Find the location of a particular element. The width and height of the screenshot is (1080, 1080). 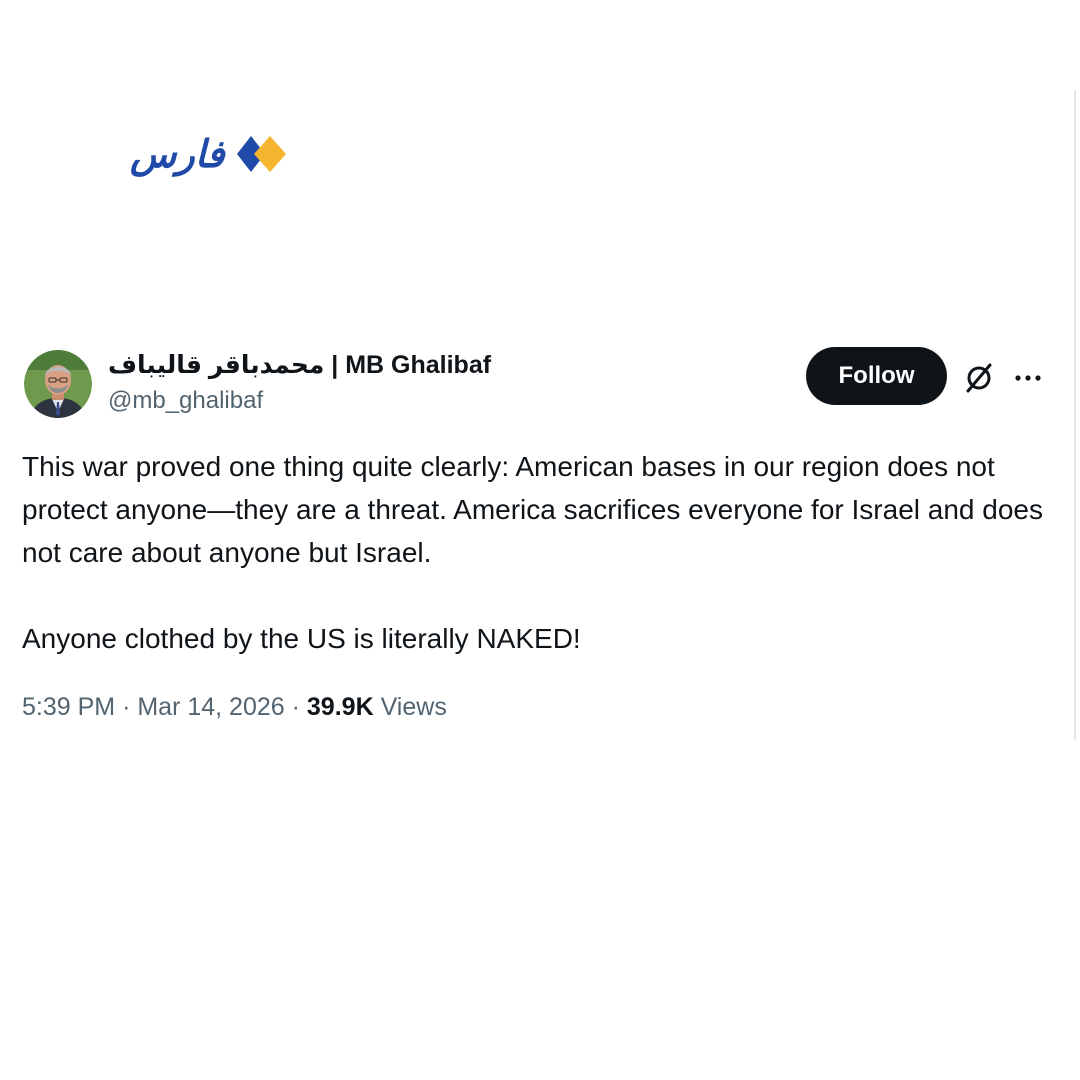

author-display-name: محمدباقر قالیباف | MB Ghalibaf is located at coordinates (299, 365).